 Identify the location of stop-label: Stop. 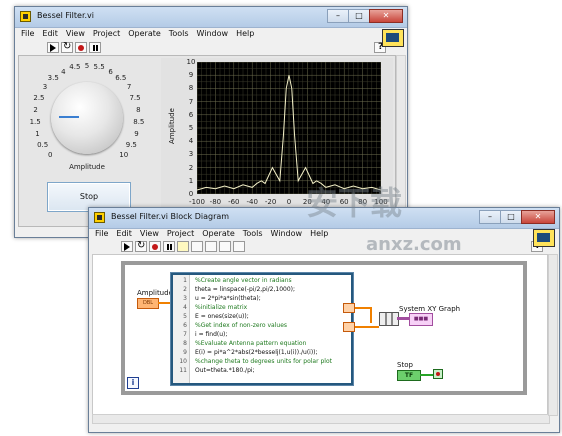
(405, 365).